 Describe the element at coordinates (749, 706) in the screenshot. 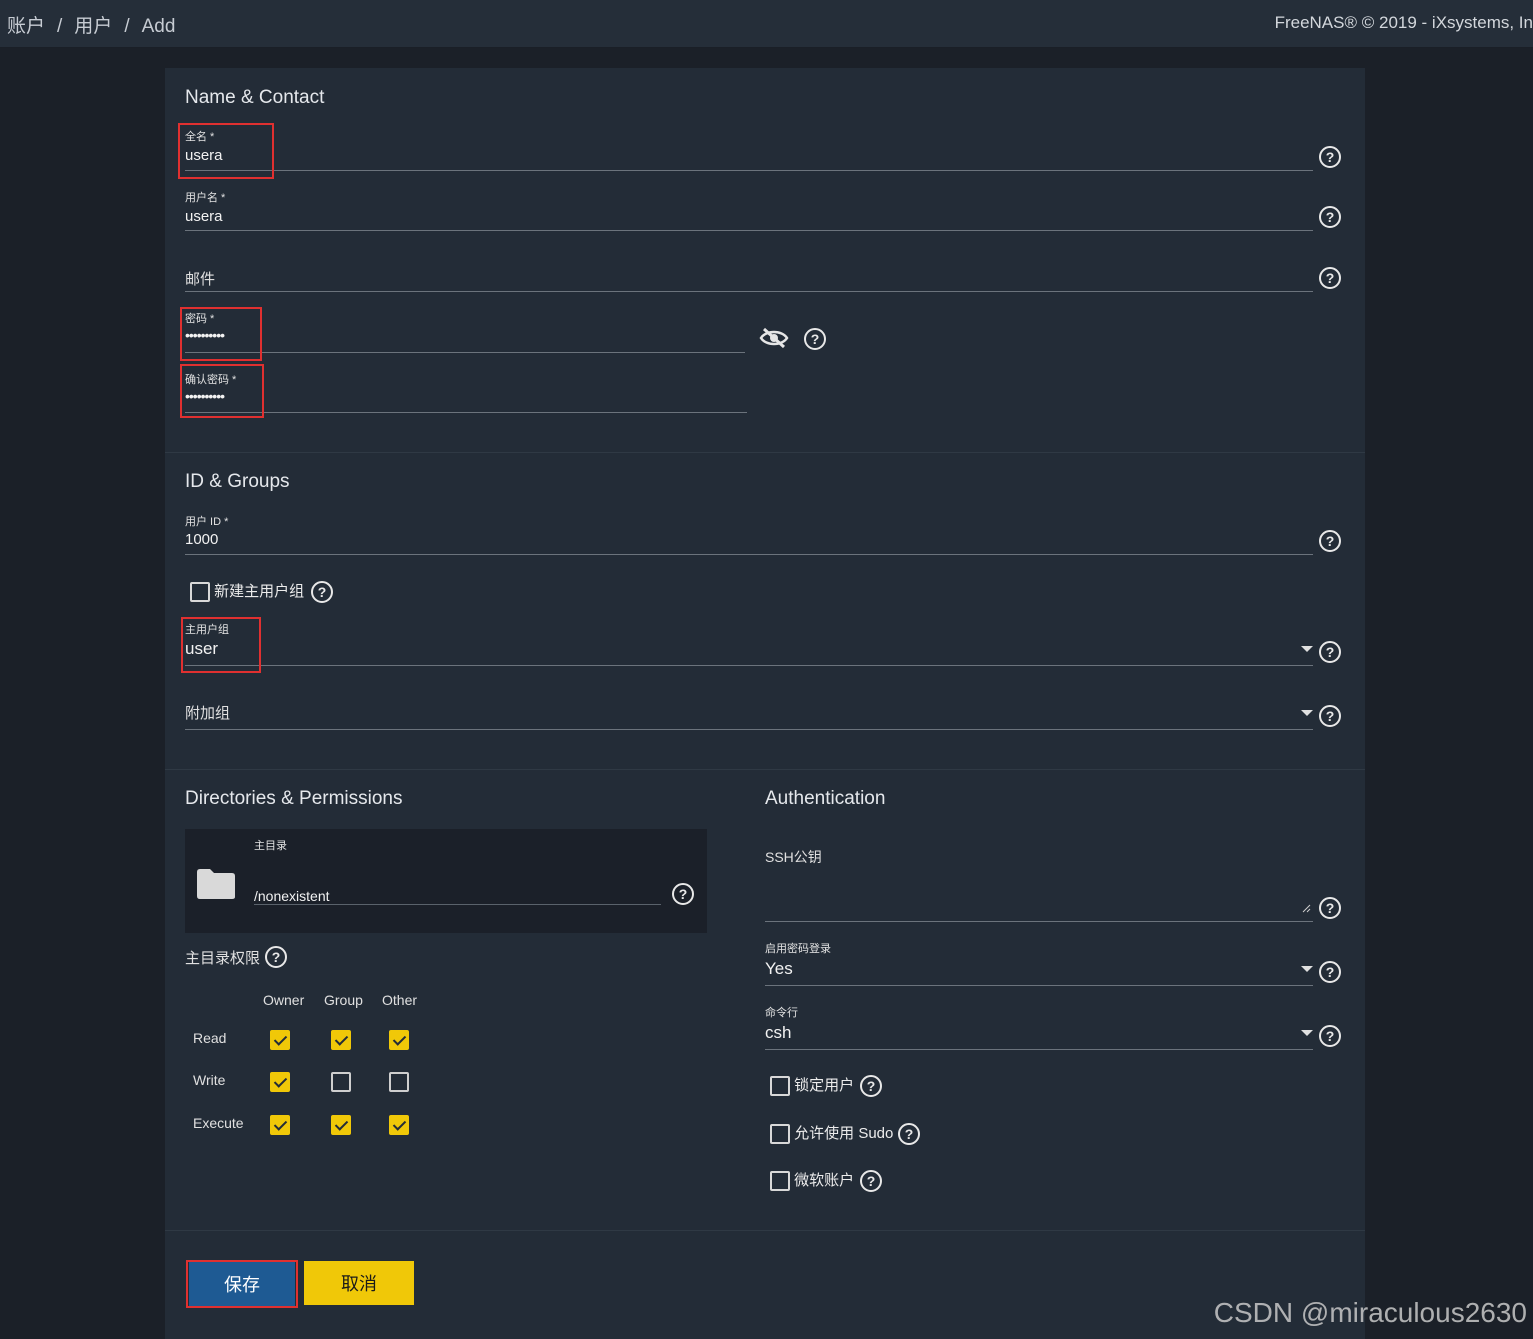

I see `aux-groups-select: 附加组` at that location.